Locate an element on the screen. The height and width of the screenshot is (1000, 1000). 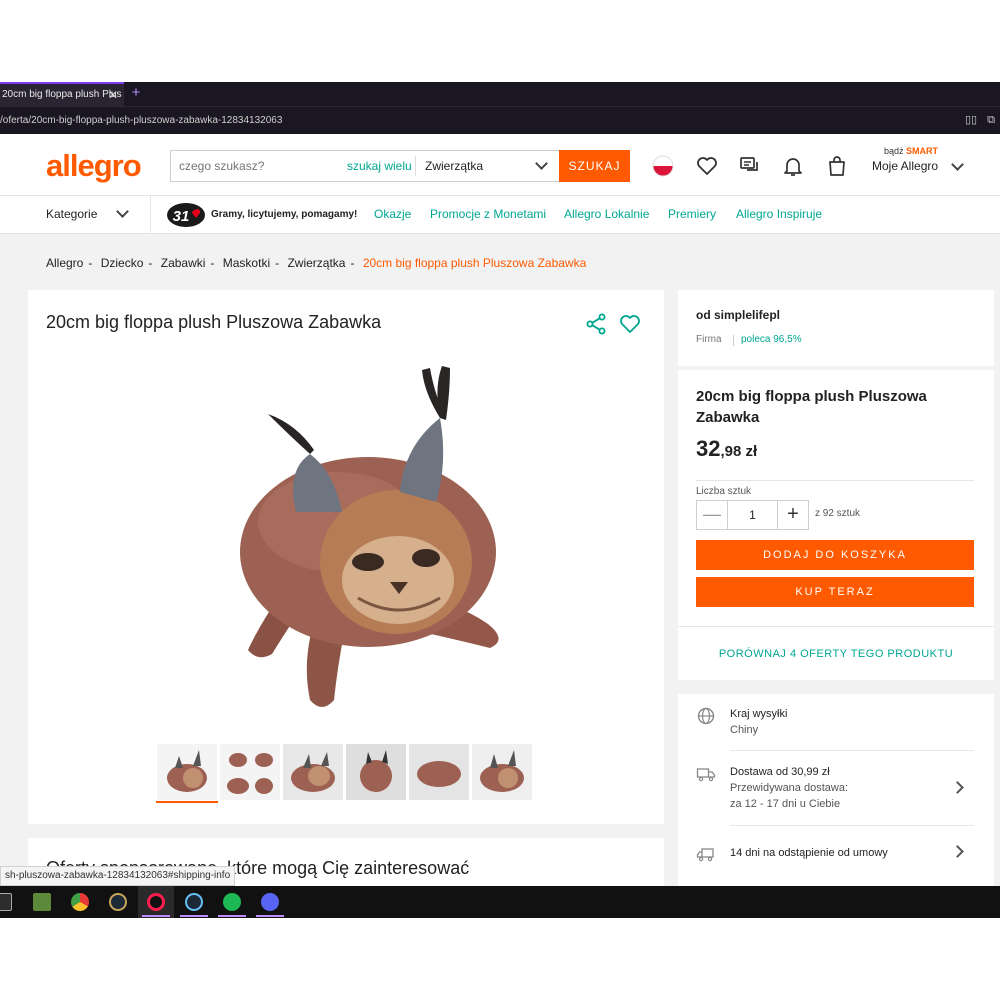
nav-link-premiery: Premiery is located at coordinates (692, 215).